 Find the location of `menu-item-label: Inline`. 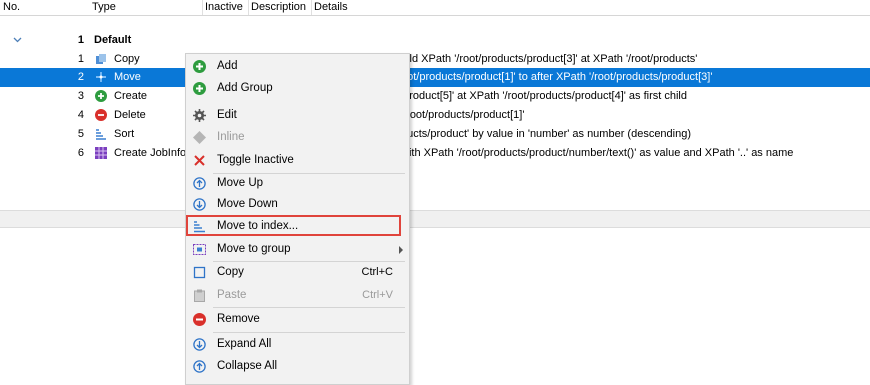

menu-item-label: Inline is located at coordinates (231, 137).